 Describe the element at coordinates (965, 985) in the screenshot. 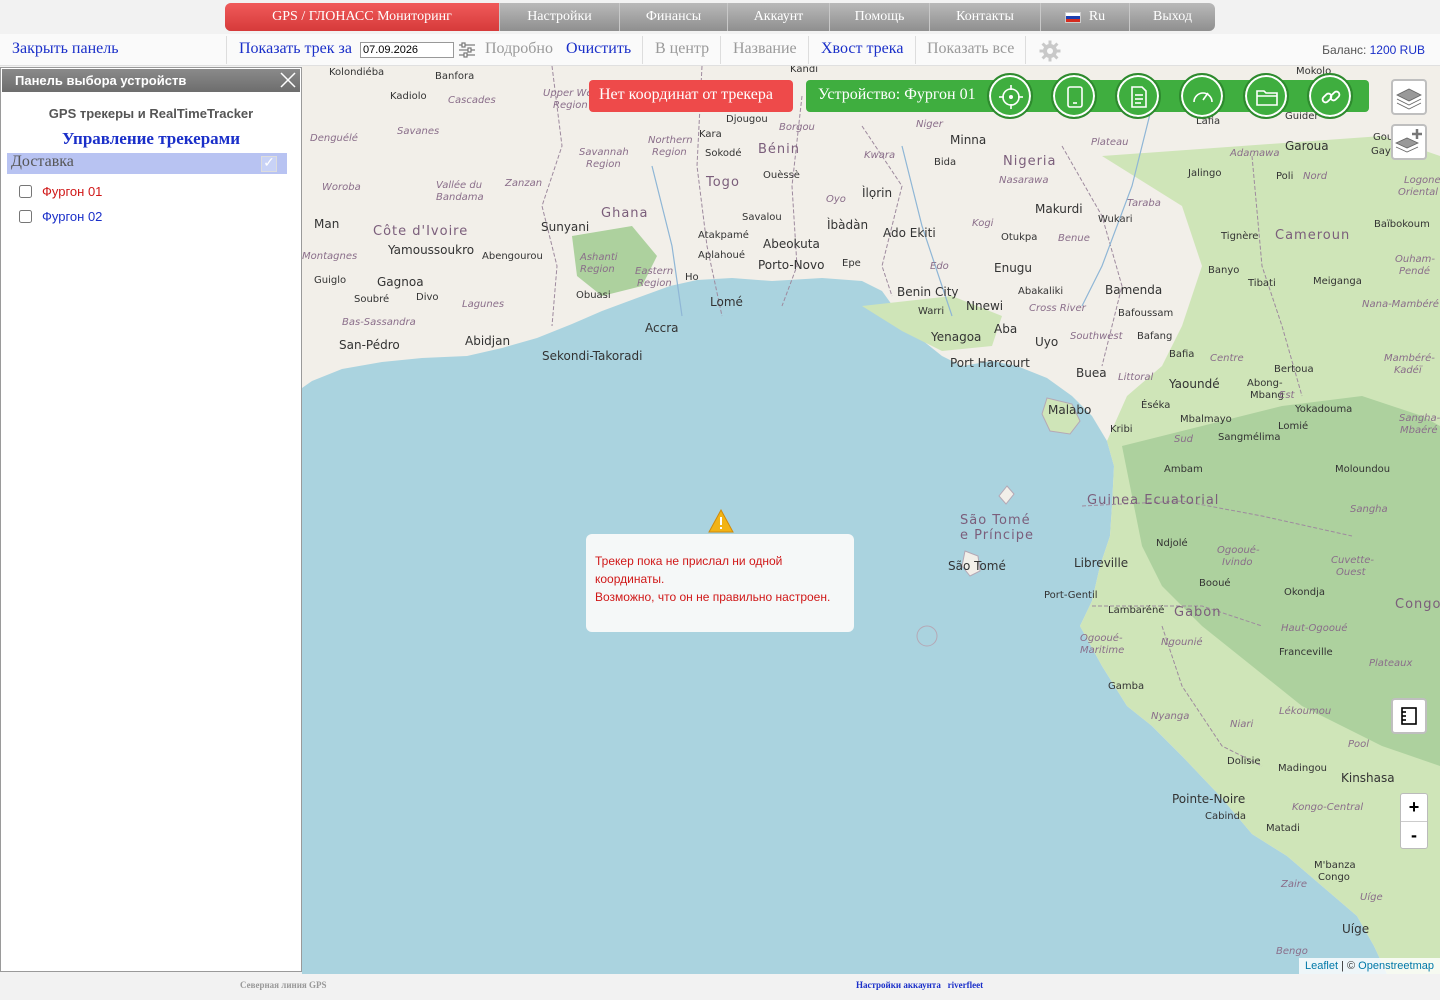

I see `account-username: riverfleet` at that location.